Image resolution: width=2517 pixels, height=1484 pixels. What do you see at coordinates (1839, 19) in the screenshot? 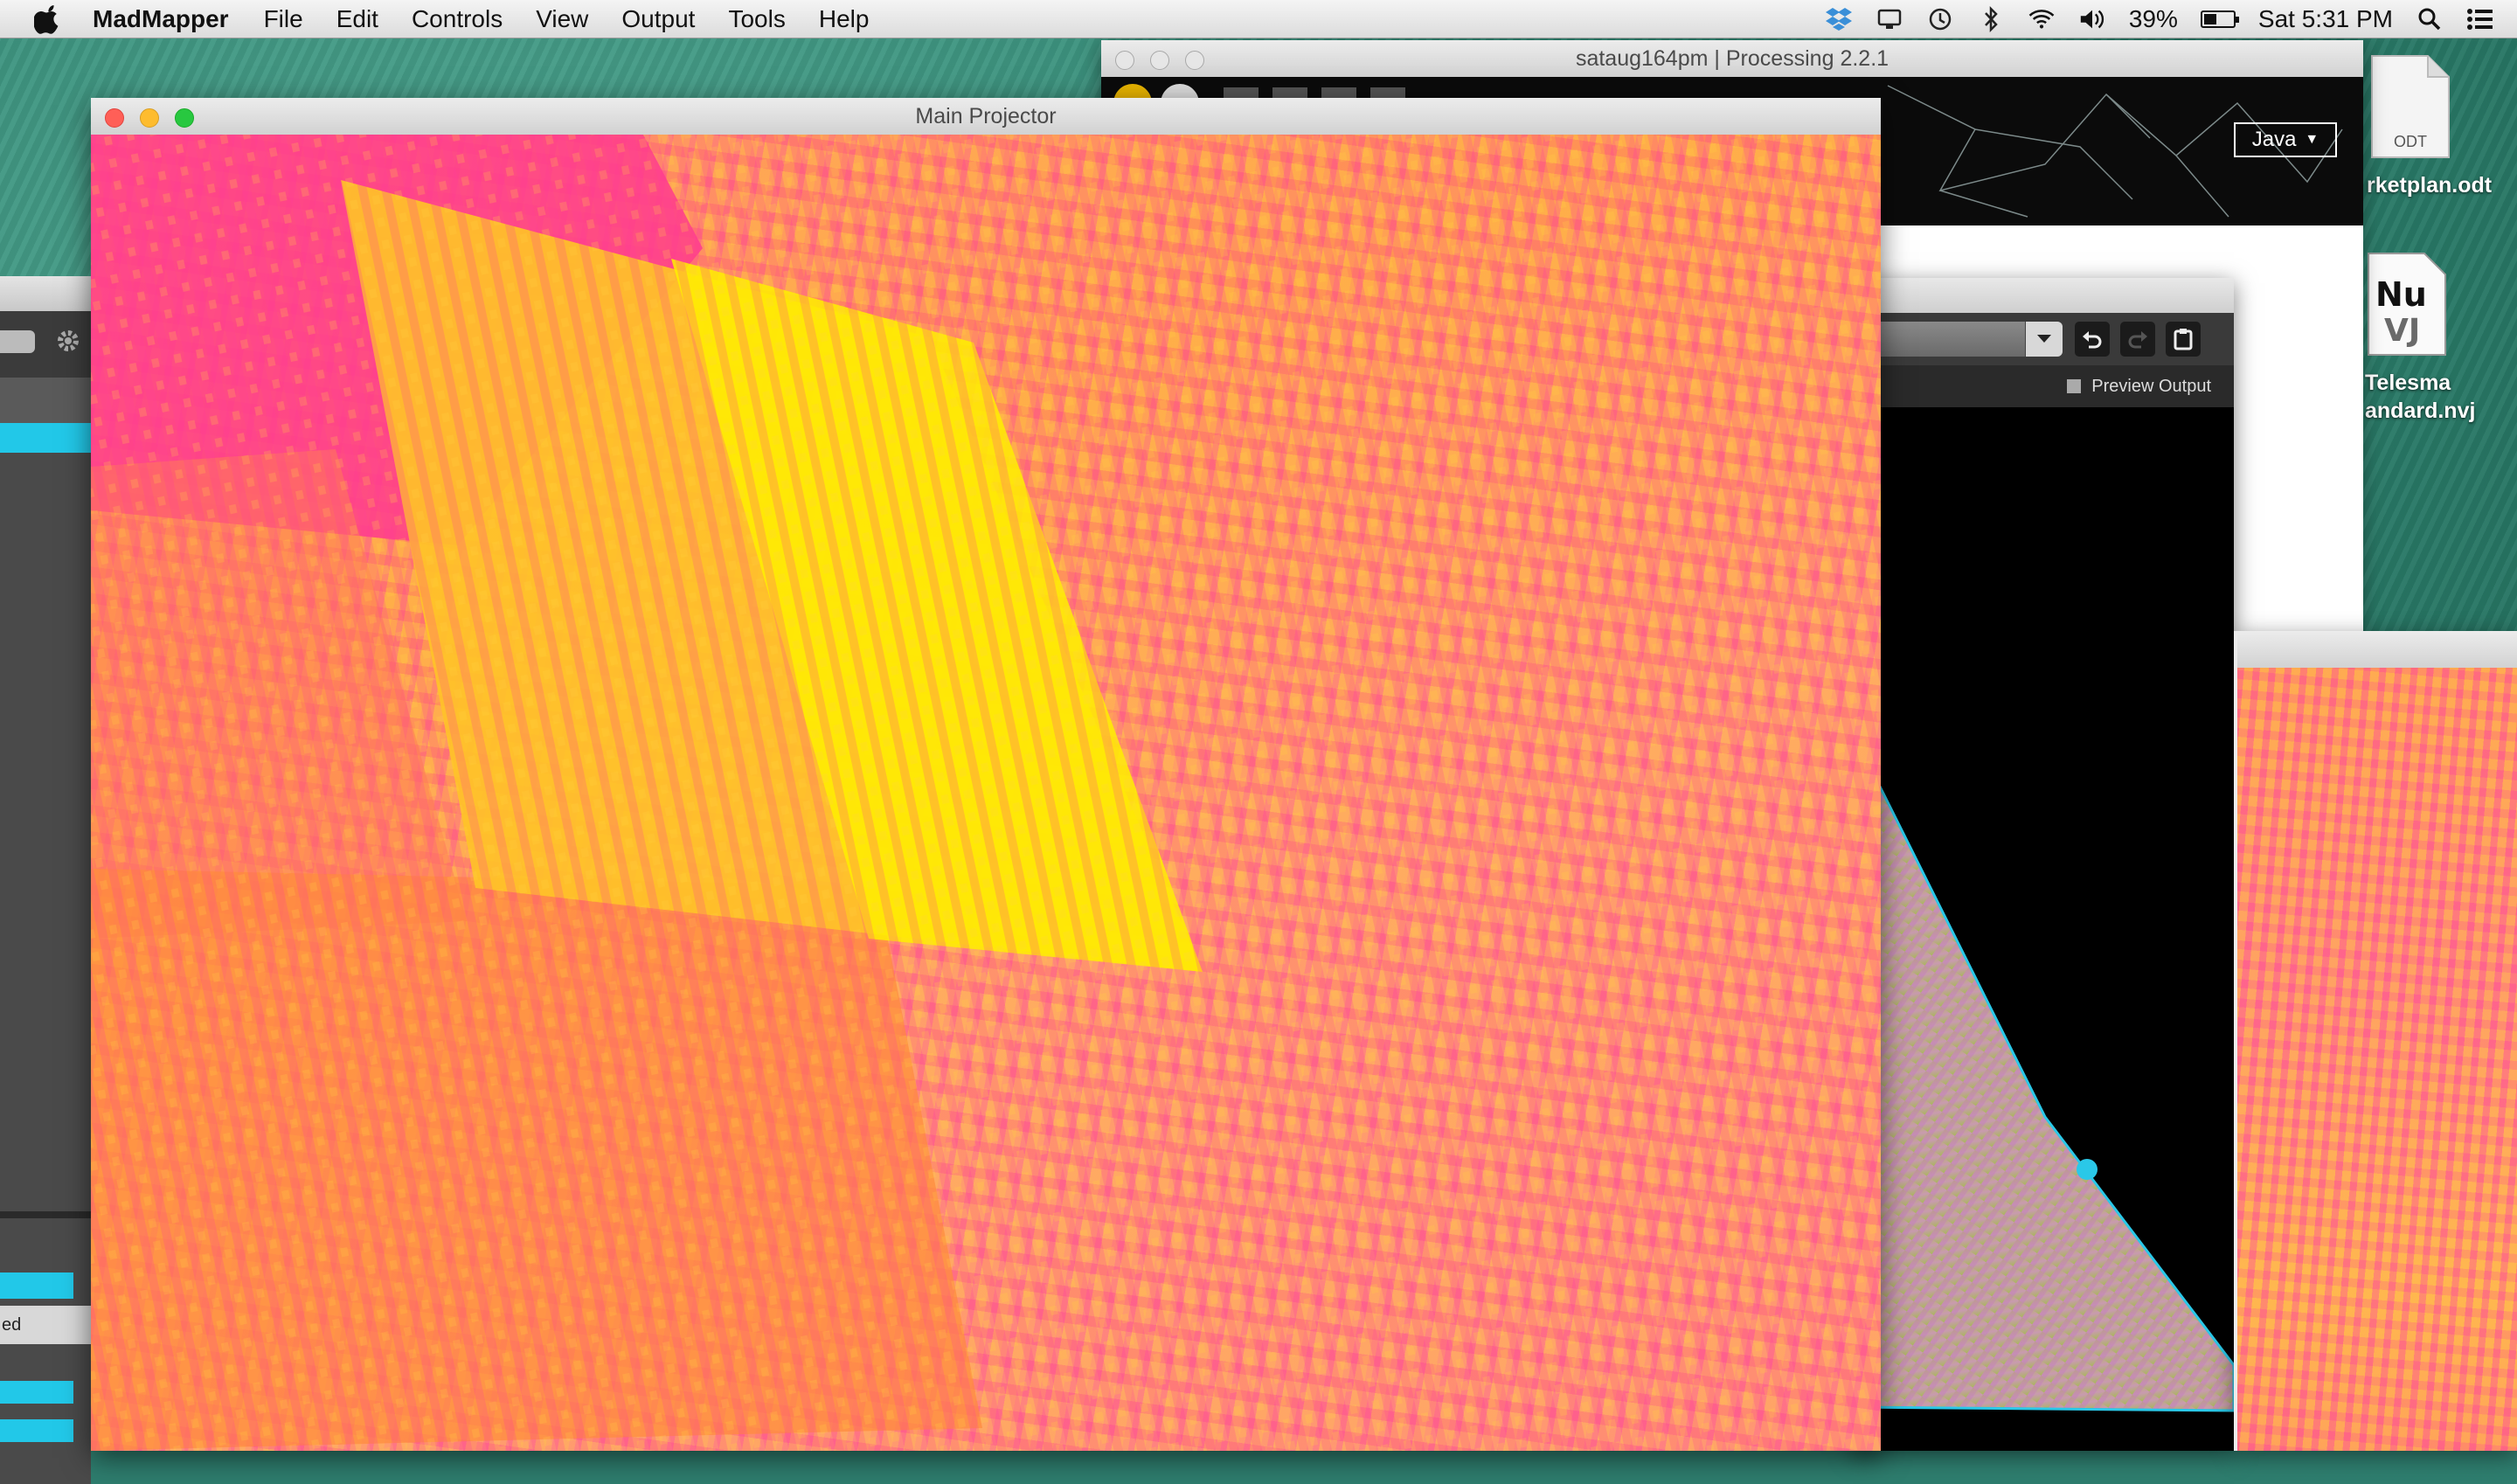
I see `dropbox-icon` at bounding box center [1839, 19].